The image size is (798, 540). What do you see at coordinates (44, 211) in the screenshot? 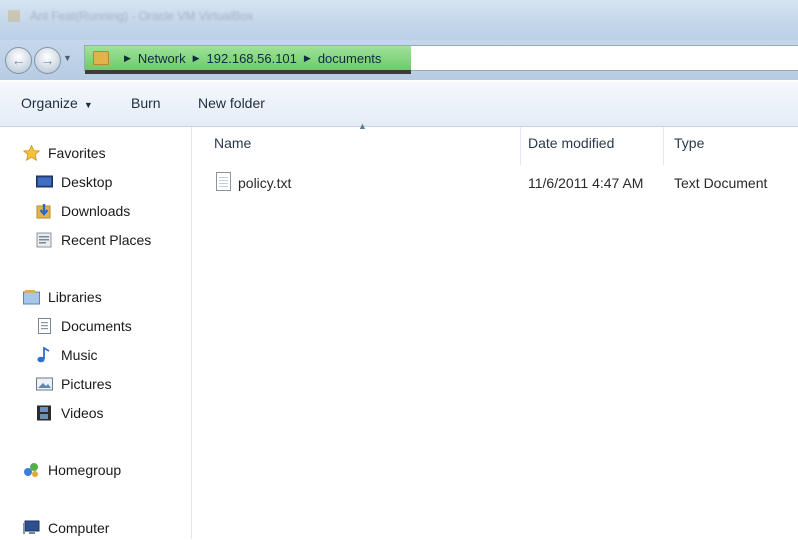
I see `downloads-icon` at bounding box center [44, 211].